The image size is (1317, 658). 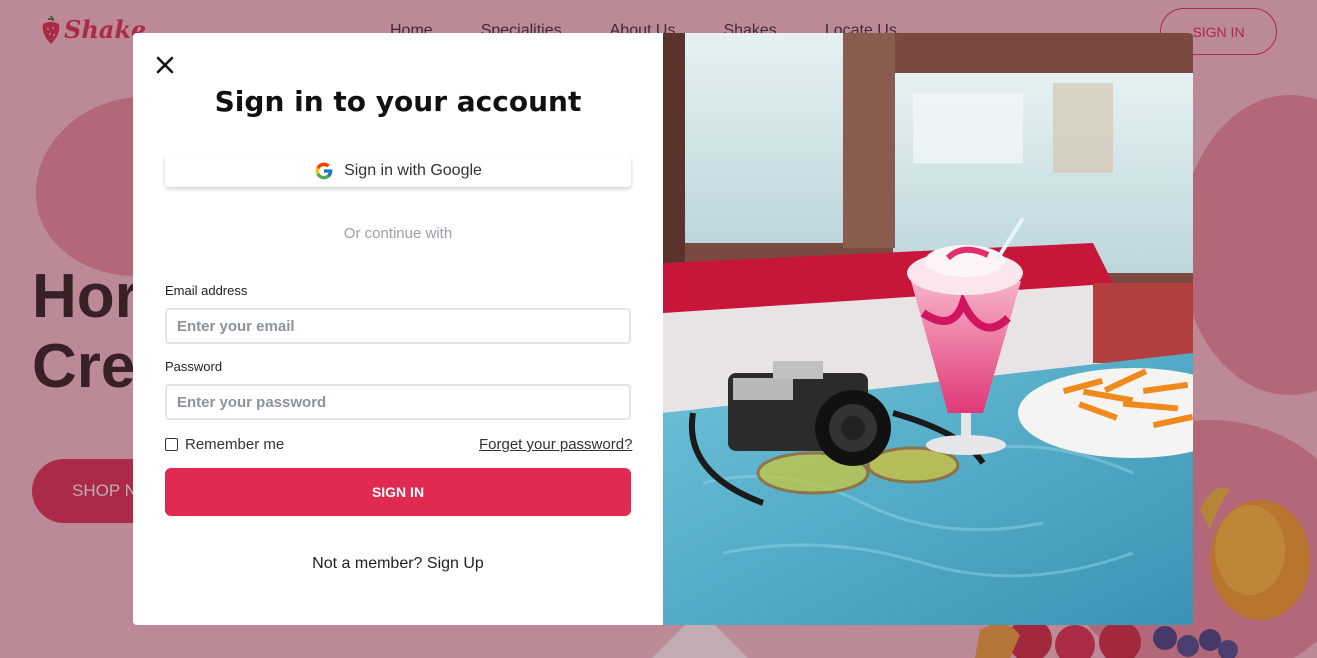 I want to click on google-signin-button: Sign in with Google, so click(x=398, y=171).